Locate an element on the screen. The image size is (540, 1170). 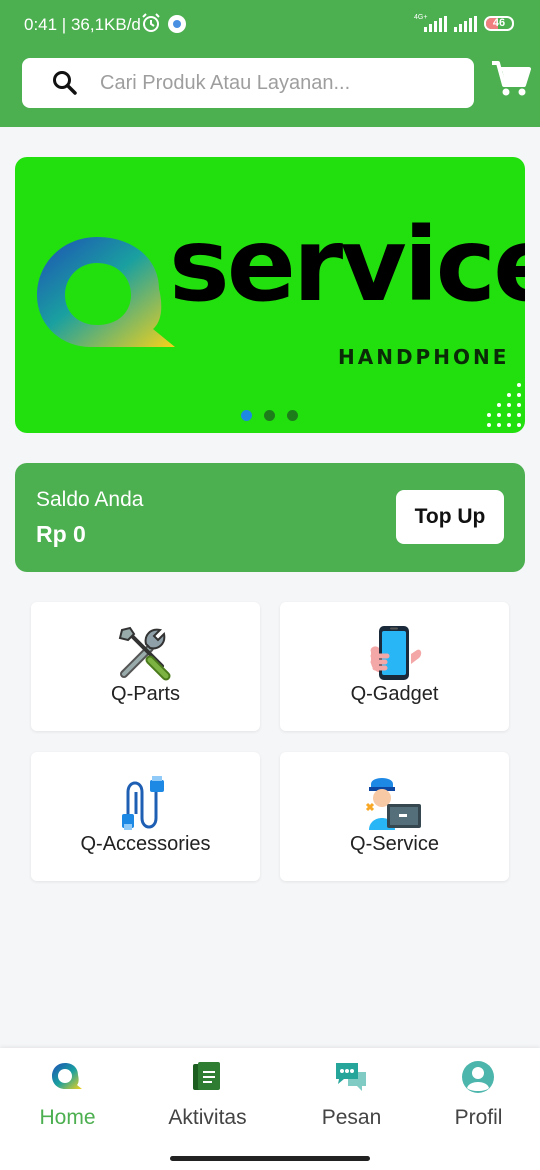
cable-icon is located at coordinates (143, 803).